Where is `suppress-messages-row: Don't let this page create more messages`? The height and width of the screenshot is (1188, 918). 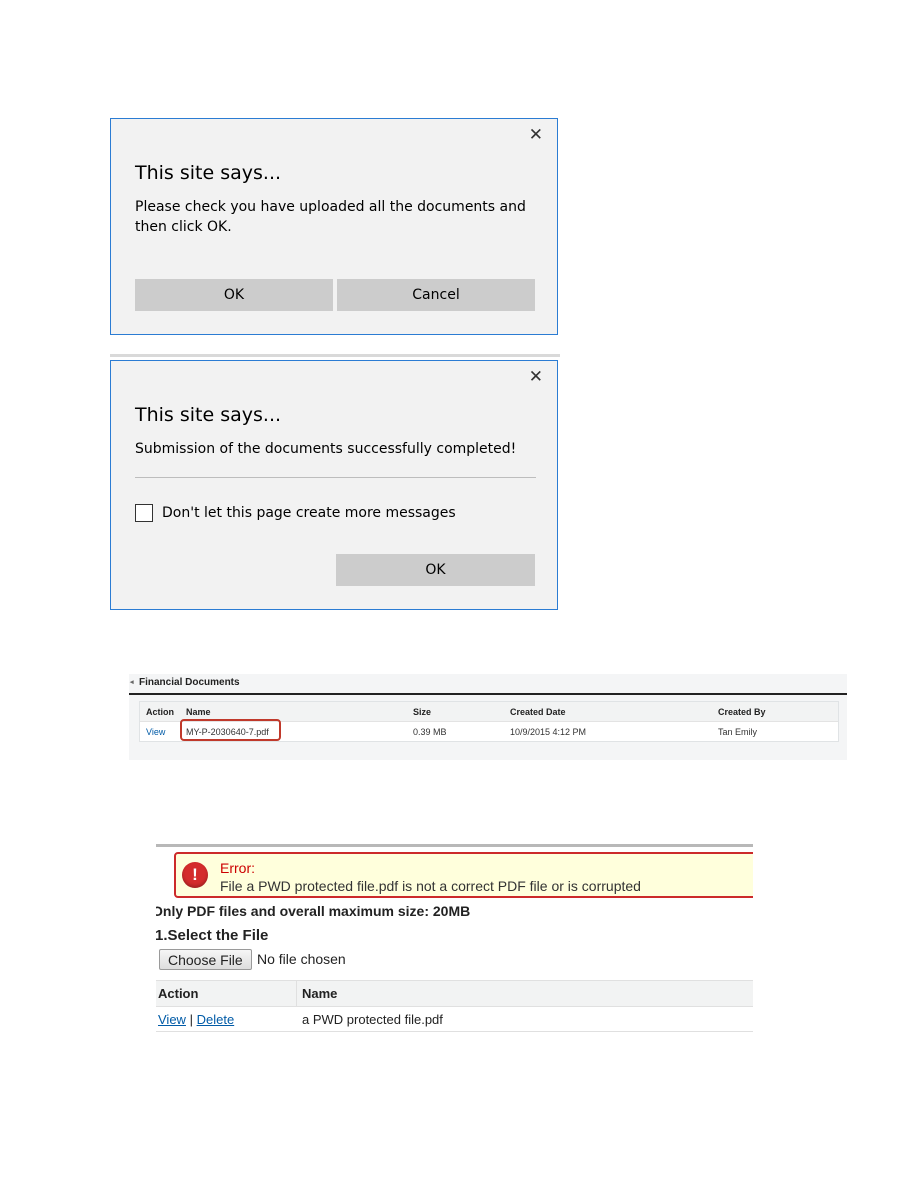 suppress-messages-row: Don't let this page create more messages is located at coordinates (295, 513).